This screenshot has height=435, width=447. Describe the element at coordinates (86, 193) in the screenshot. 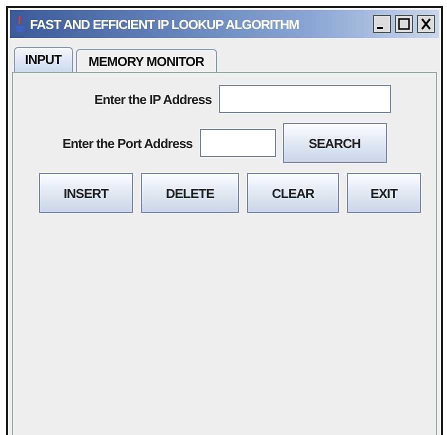

I see `action-button: INSERT` at that location.